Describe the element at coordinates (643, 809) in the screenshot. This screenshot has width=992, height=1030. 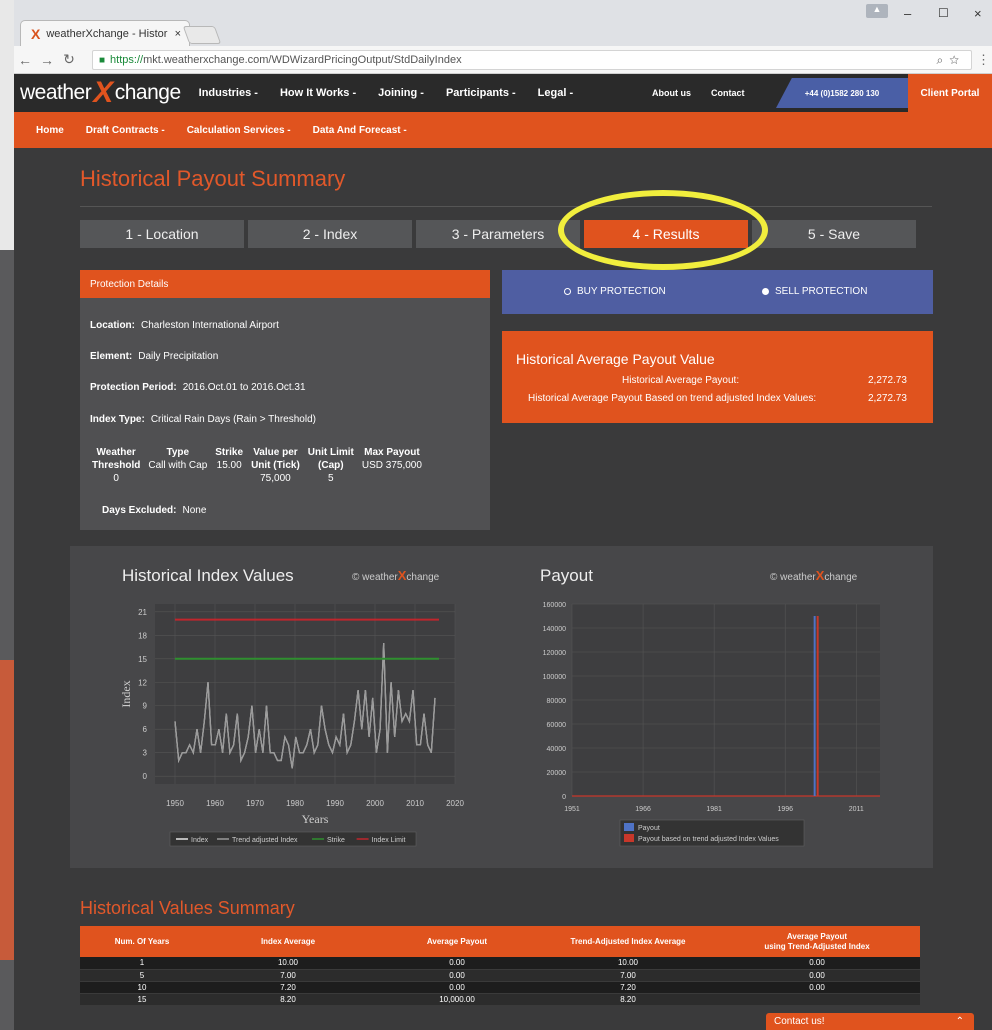
I see `x-tick-label: 1966` at that location.